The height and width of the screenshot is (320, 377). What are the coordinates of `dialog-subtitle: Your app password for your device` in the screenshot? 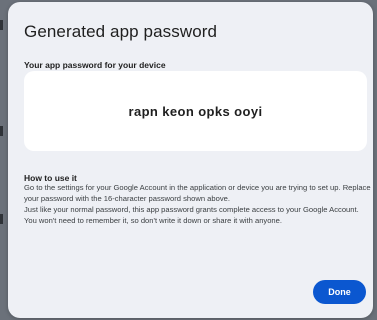 It's located at (95, 65).